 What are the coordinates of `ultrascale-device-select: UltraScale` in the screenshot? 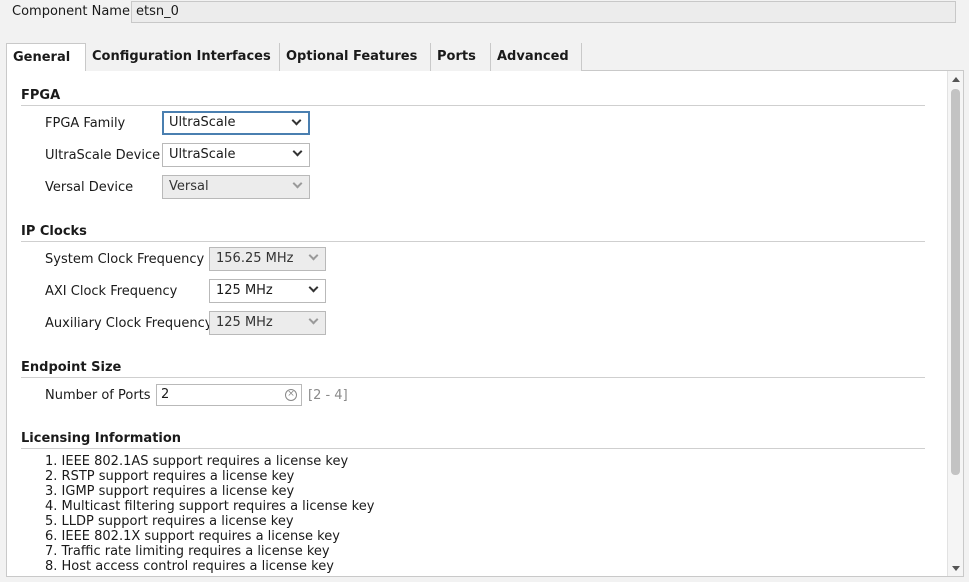 It's located at (236, 155).